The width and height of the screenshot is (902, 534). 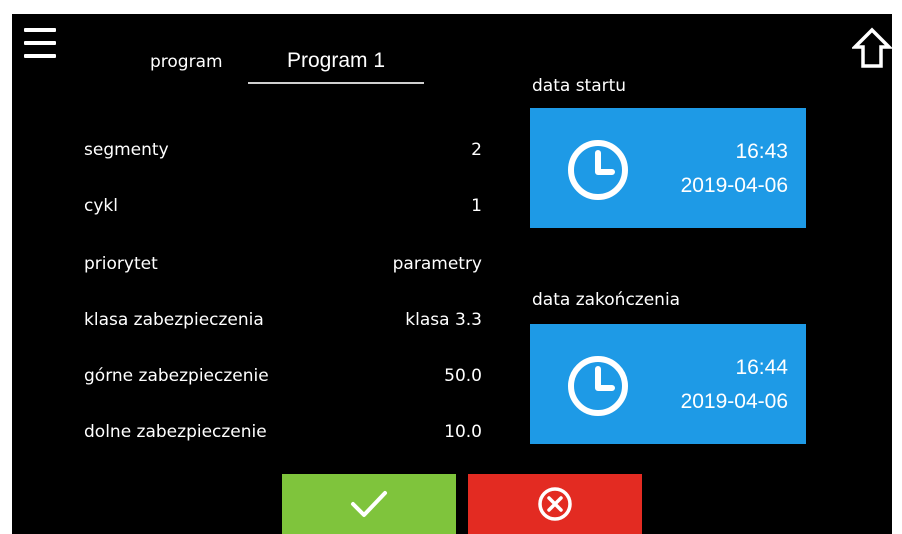 I want to click on param-row-protection-class: klasa zabezpieczenia klasa 3.3, so click(x=283, y=325).